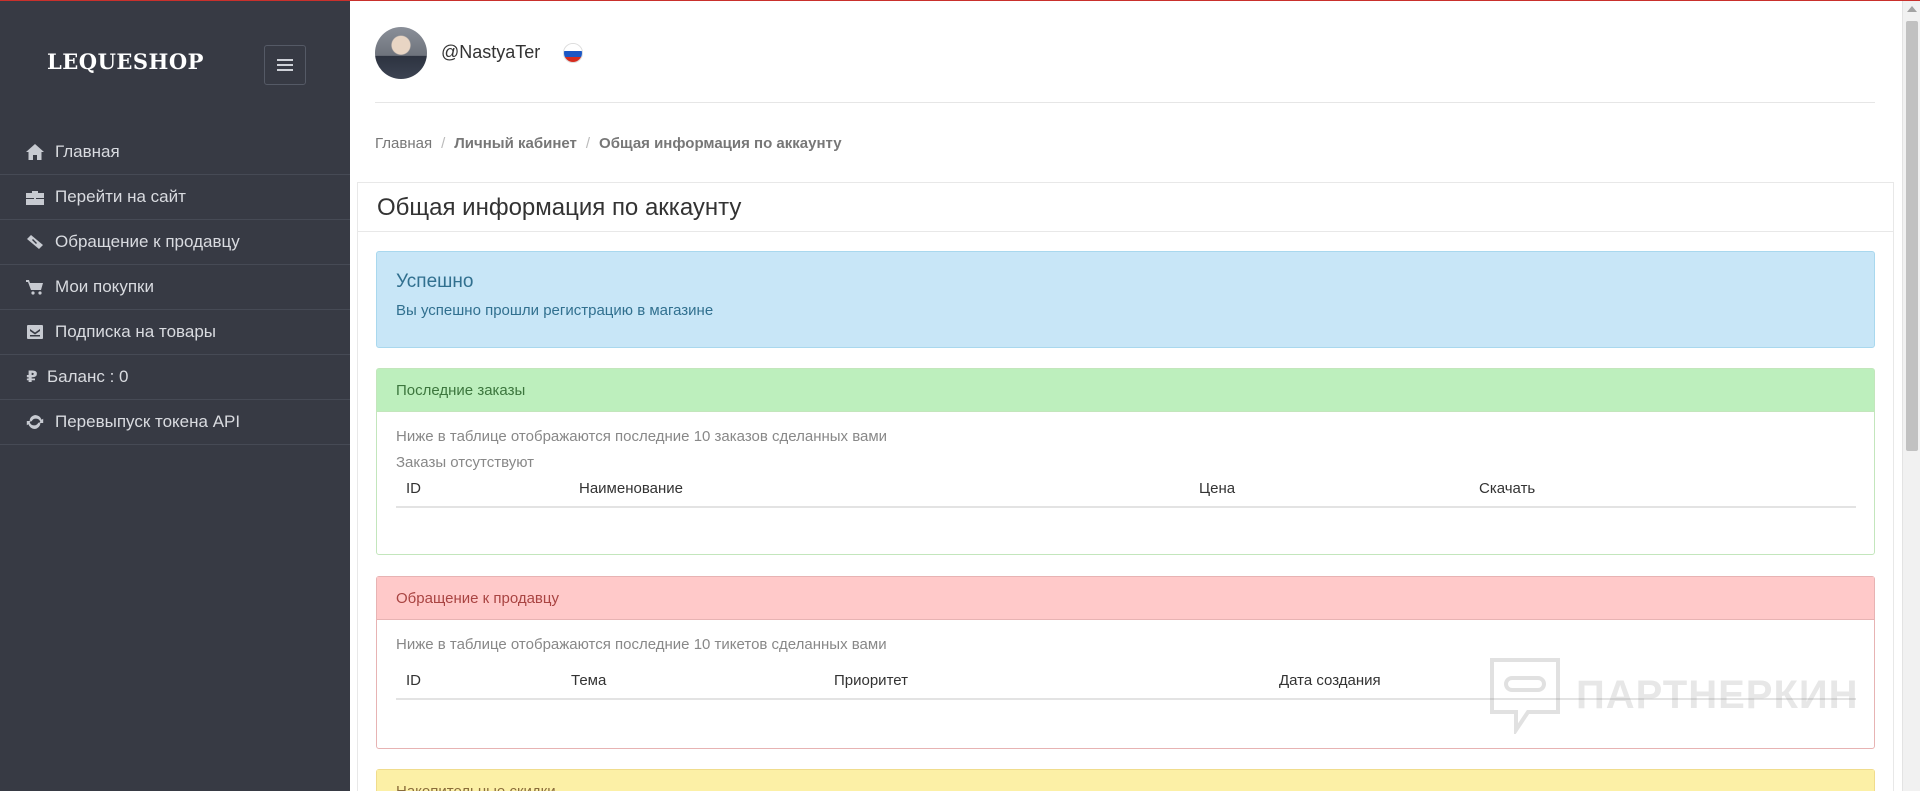 The image size is (1920, 791). I want to click on vertical-scrollbar, so click(1911, 396).